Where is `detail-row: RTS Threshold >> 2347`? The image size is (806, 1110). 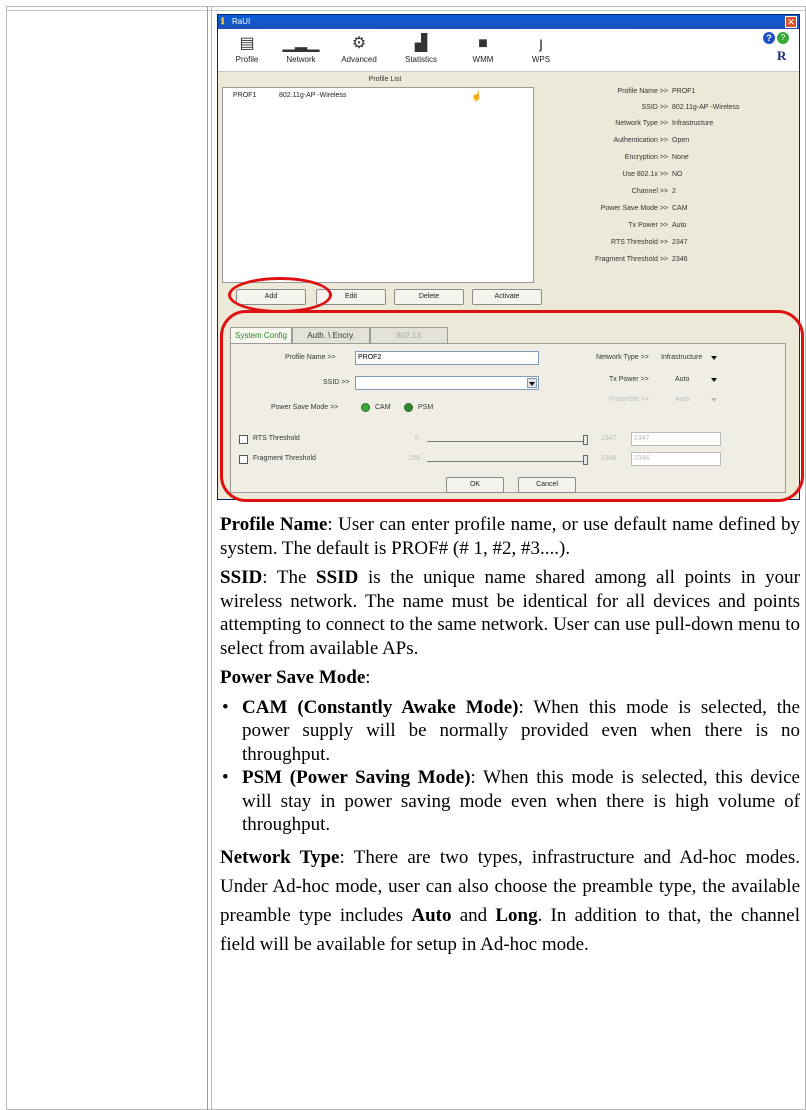
detail-row: RTS Threshold >> 2347 is located at coordinates (673, 243).